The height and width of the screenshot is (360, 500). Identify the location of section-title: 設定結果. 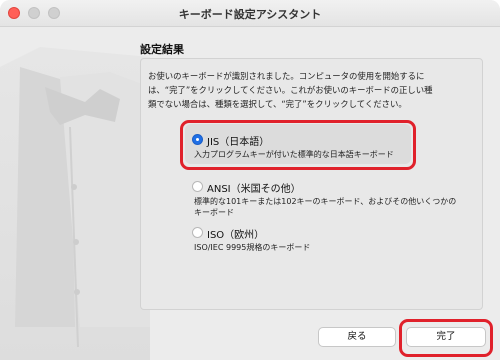
(162, 49).